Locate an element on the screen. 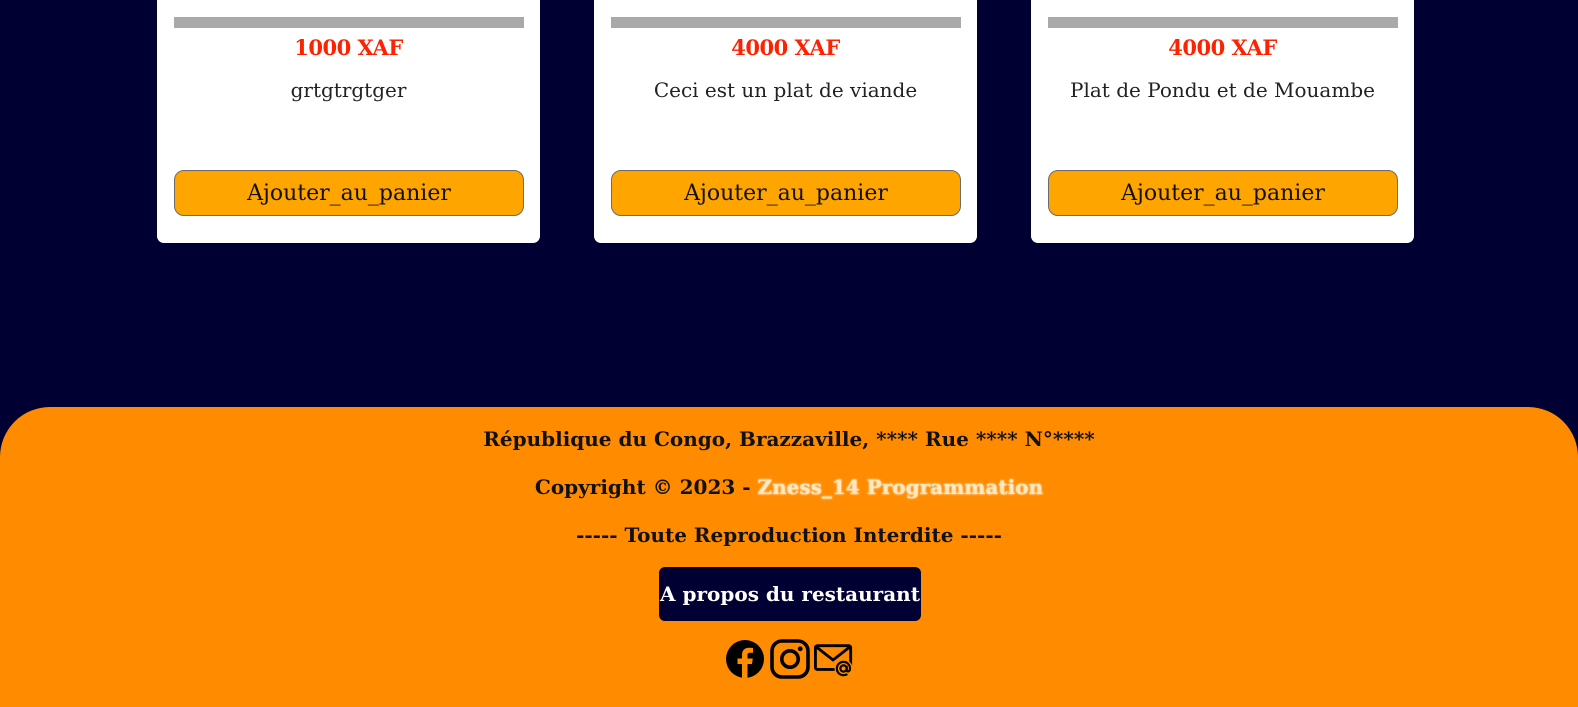 The image size is (1578, 707). instagram-icon is located at coordinates (790, 659).